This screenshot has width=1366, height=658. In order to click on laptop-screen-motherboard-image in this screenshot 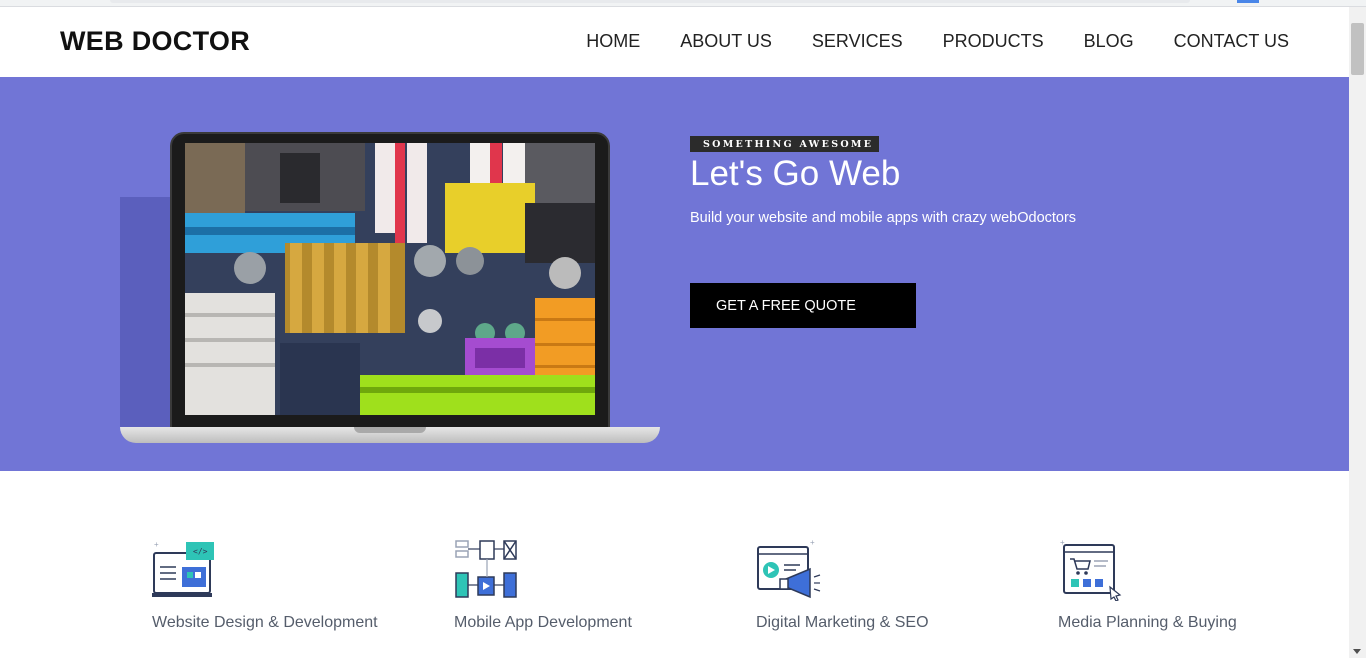, I will do `click(390, 279)`.